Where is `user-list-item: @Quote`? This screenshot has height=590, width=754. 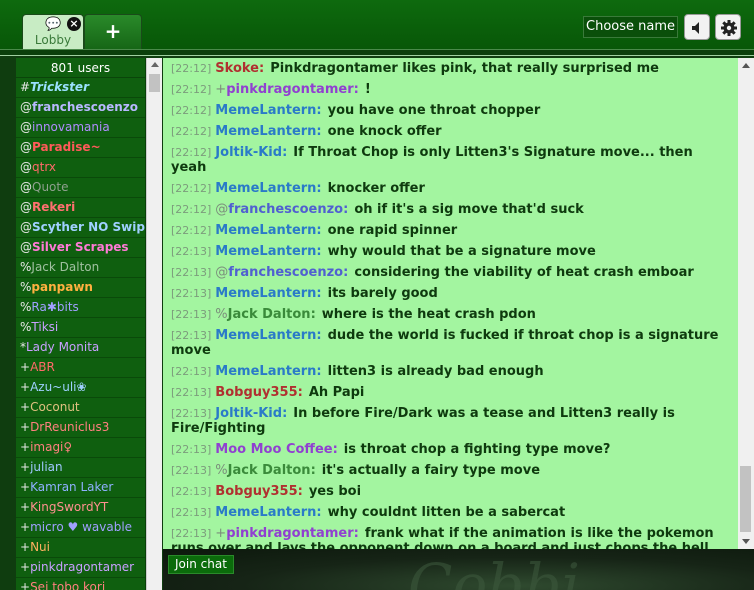 user-list-item: @Quote is located at coordinates (80, 188).